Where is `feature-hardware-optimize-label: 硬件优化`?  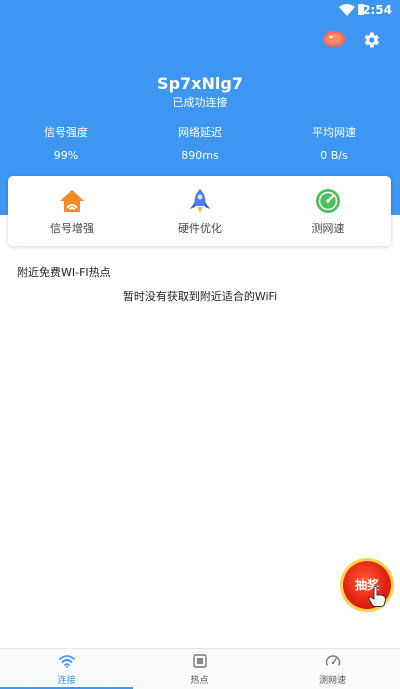
feature-hardware-optimize-label: 硬件优化 is located at coordinates (200, 228).